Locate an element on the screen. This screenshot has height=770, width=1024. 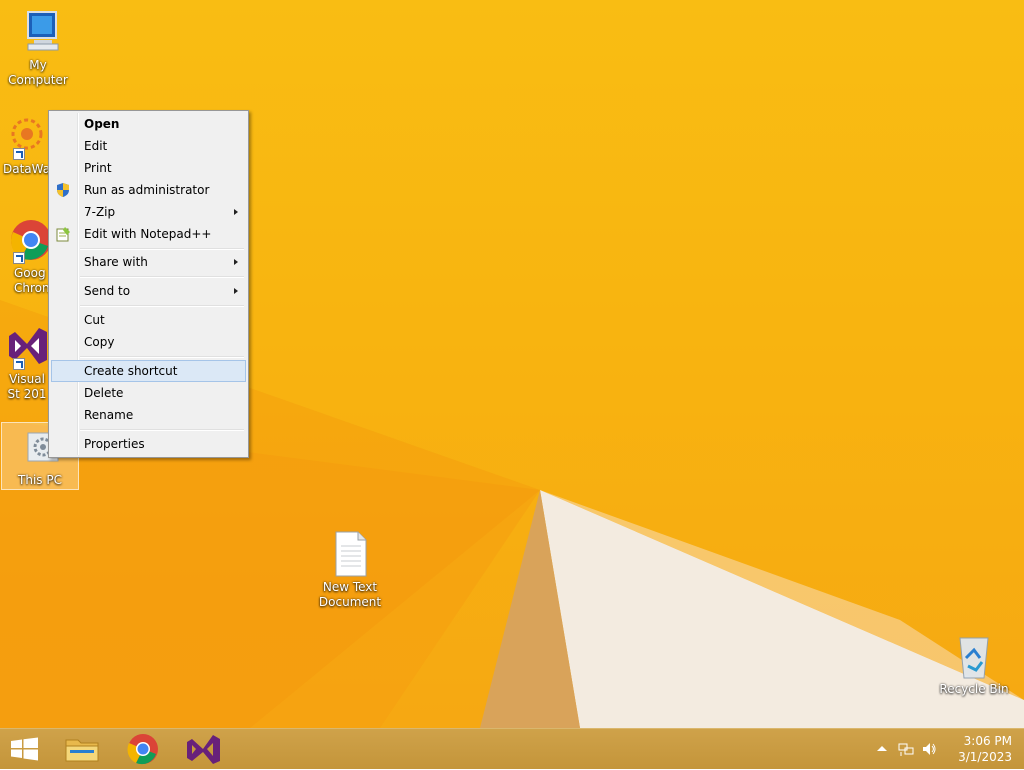
network-icon is located at coordinates (906, 749).